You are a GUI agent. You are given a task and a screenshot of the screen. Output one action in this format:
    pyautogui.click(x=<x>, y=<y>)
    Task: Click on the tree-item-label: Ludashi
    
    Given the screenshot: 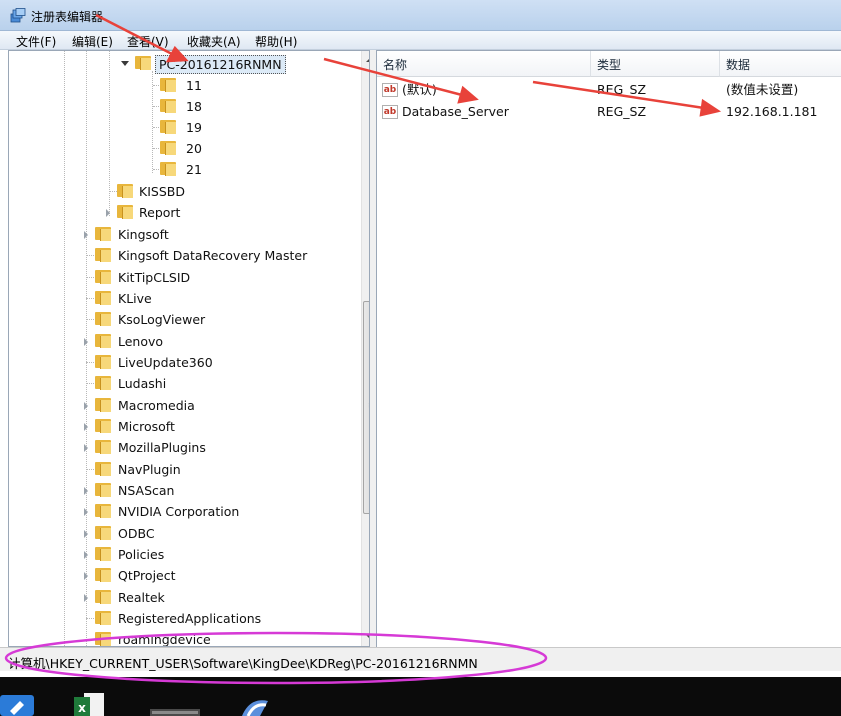 What is the action you would take?
    pyautogui.click(x=142, y=383)
    